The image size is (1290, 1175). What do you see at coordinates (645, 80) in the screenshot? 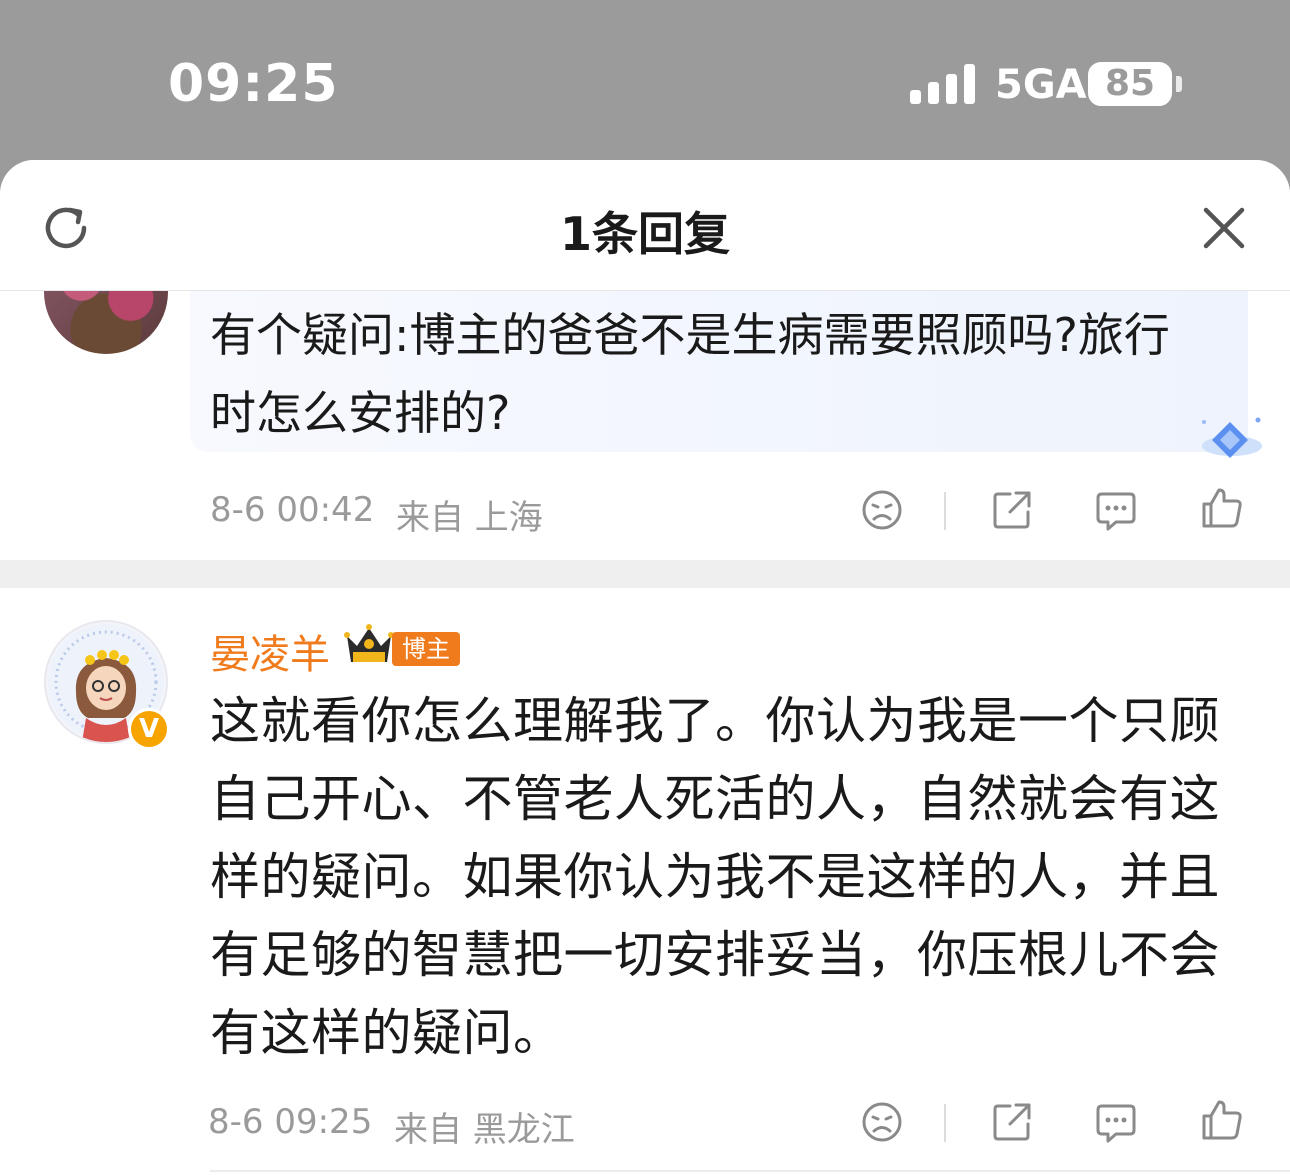
I see `status-bar: 09:25 5GA 85` at bounding box center [645, 80].